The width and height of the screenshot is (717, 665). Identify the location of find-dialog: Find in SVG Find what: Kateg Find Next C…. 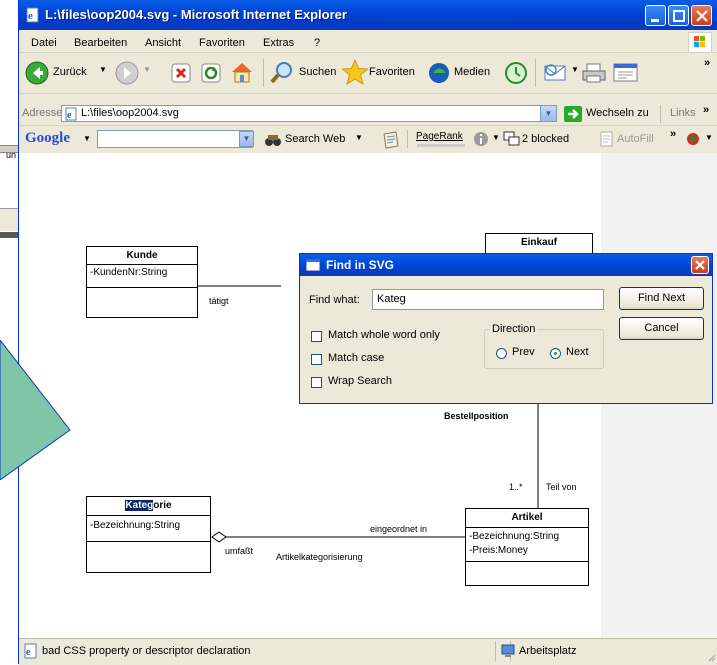
(506, 328).